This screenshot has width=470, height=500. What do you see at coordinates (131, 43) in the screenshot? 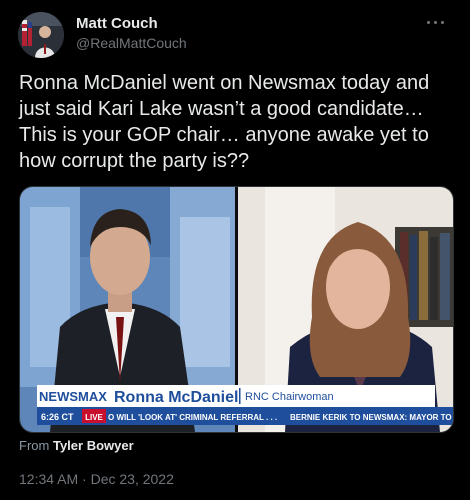
I see `author-handle: @RealMattCouch` at bounding box center [131, 43].